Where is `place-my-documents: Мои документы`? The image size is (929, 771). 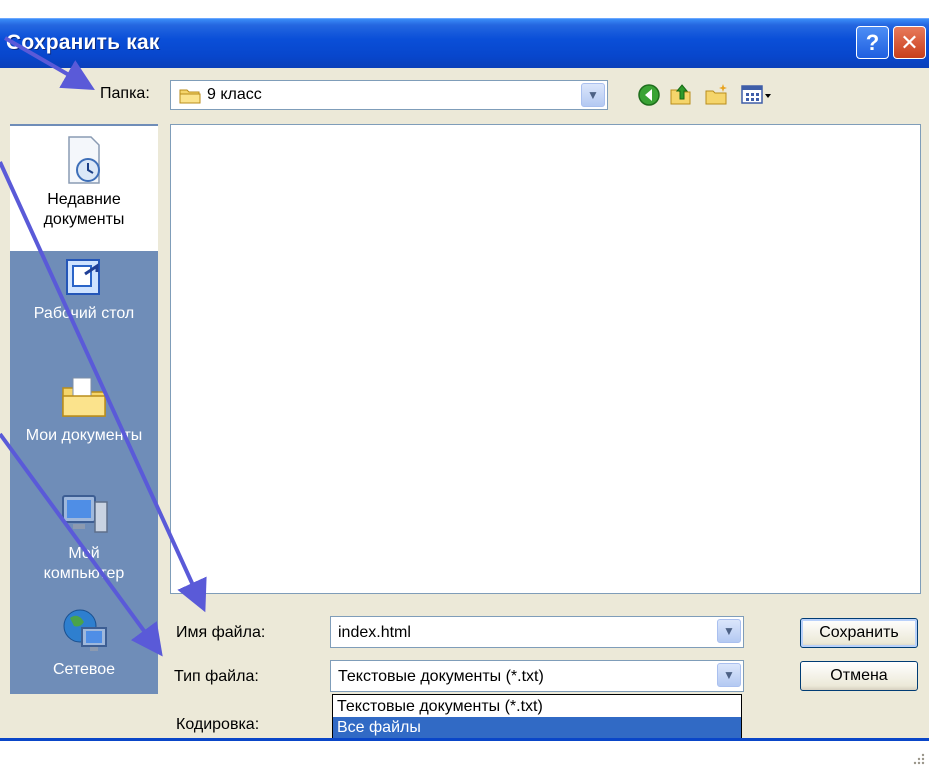 place-my-documents: Мои документы is located at coordinates (84, 420).